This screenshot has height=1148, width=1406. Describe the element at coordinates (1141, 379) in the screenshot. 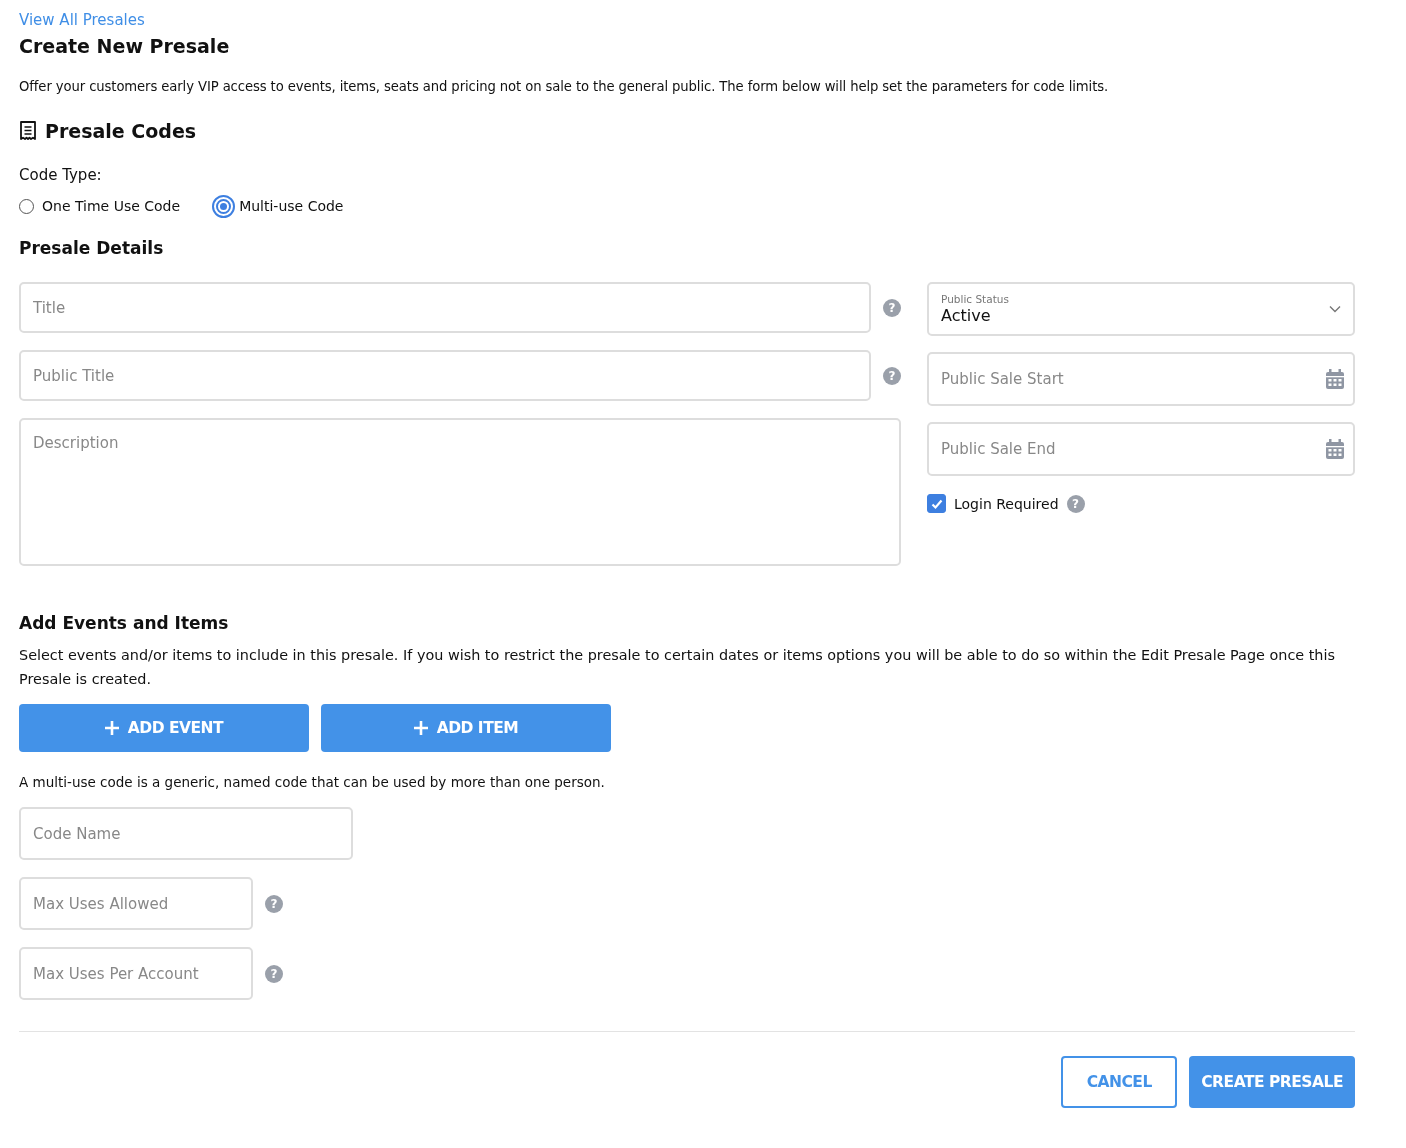

I see `date-field: Public Sale Start` at that location.